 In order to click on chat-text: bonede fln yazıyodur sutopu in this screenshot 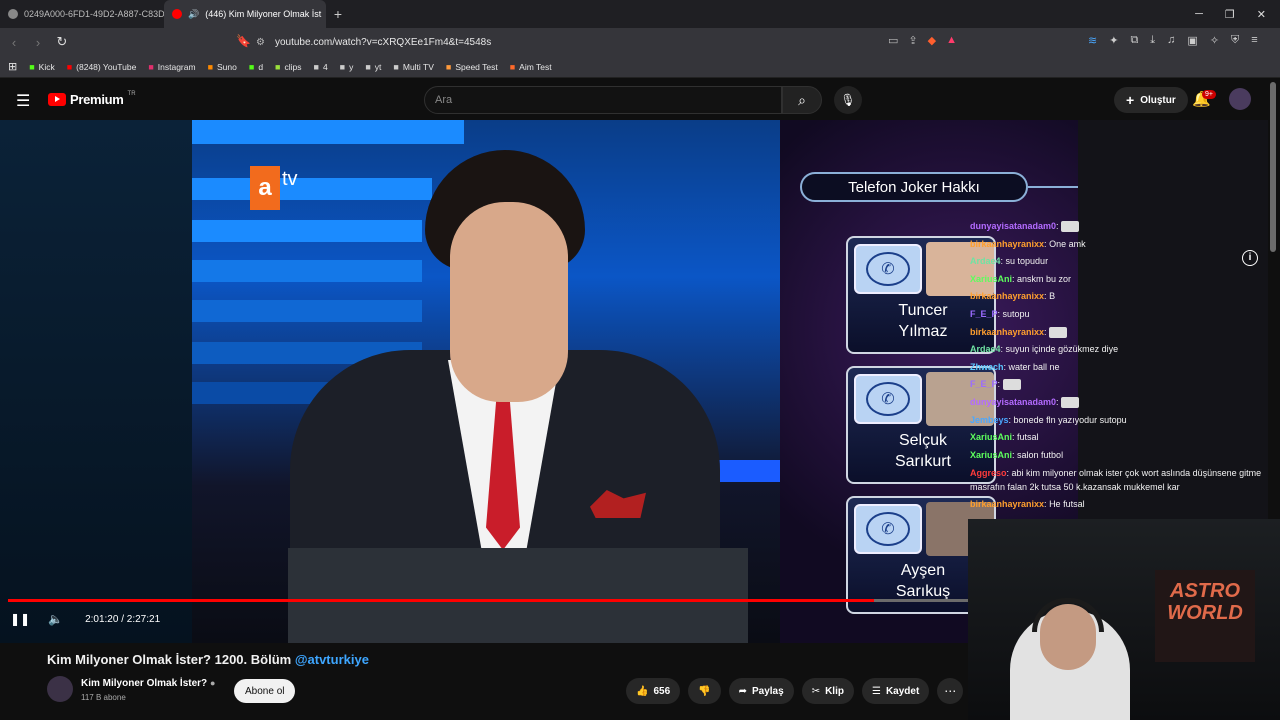, I will do `click(1070, 419)`.